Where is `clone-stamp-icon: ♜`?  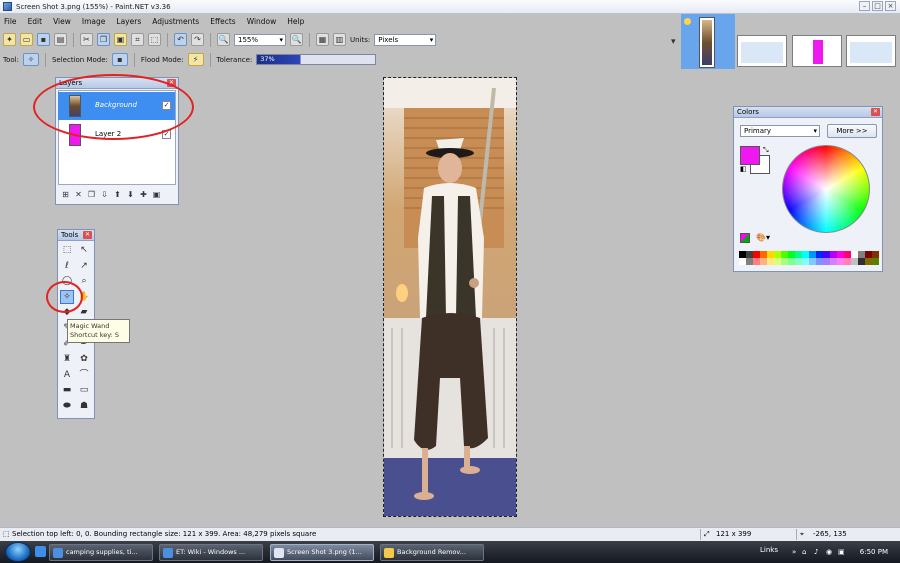 clone-stamp-icon: ♜ is located at coordinates (67, 359).